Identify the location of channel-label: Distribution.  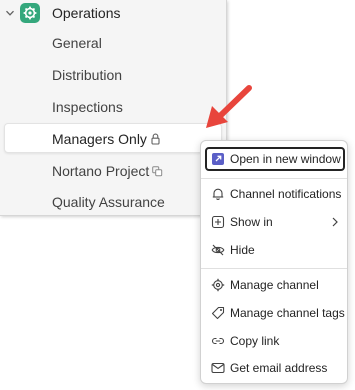
(87, 75).